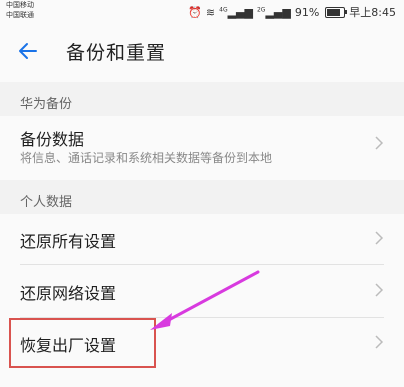 The width and height of the screenshot is (404, 387). I want to click on signal-2-icon: 2G▂▄▆, so click(273, 12).